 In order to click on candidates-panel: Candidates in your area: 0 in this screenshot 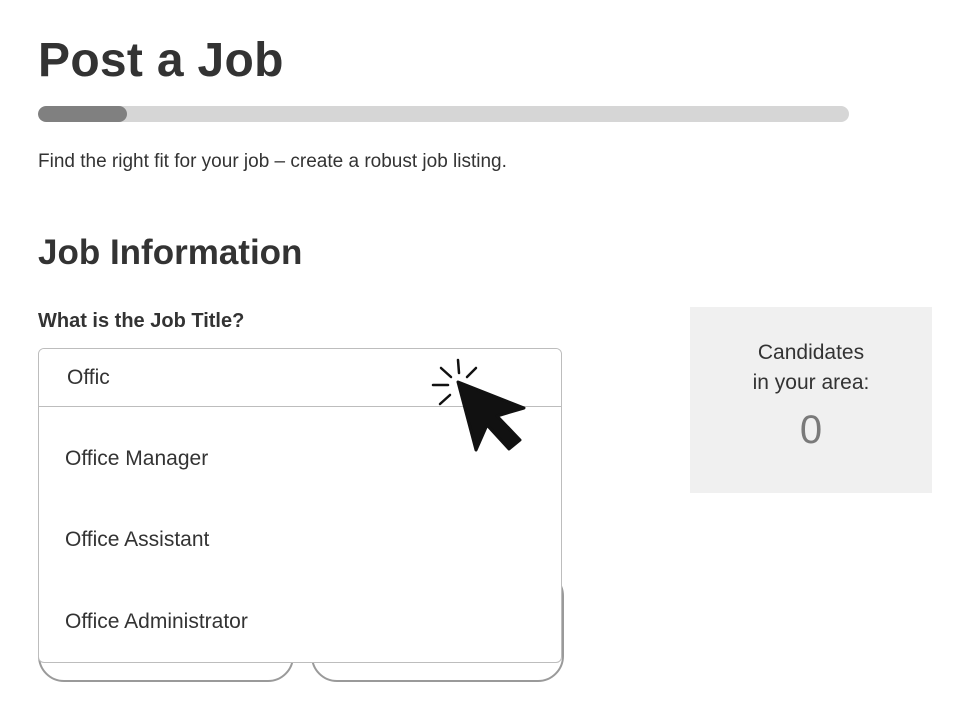, I will do `click(811, 400)`.